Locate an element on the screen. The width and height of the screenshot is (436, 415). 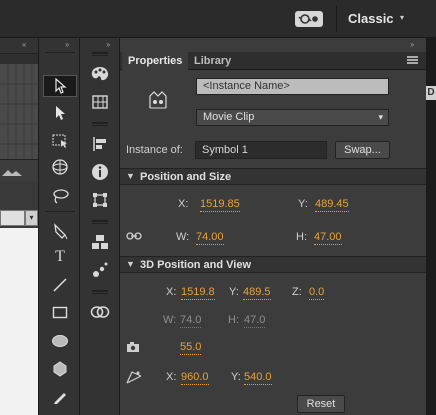
symbol-type-value: Movie Clip is located at coordinates (229, 117).